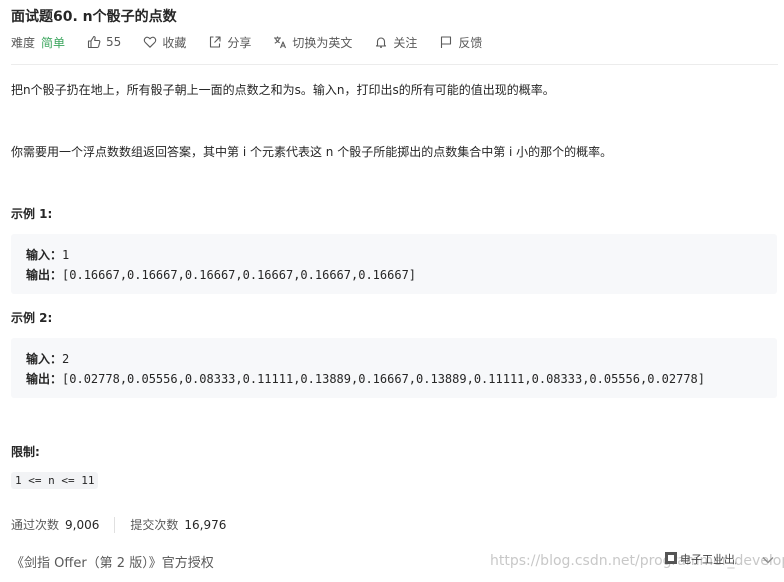 The width and height of the screenshot is (784, 582). What do you see at coordinates (104, 42) in the screenshot?
I see `like-button: 55` at bounding box center [104, 42].